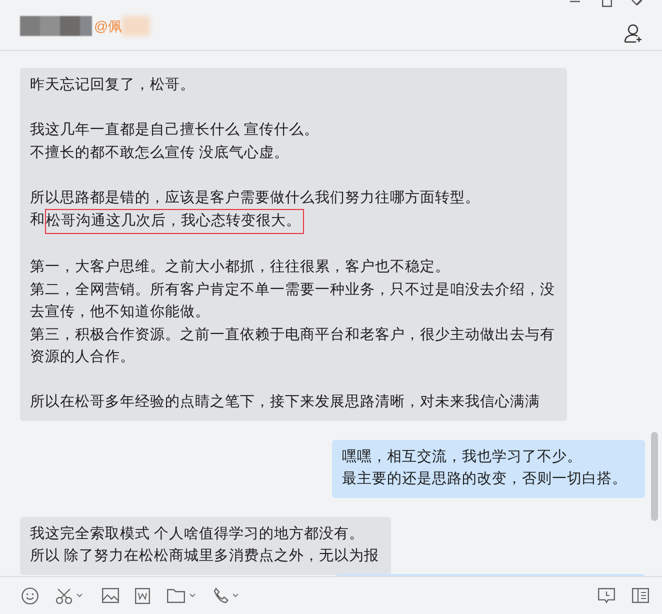 This screenshot has width=662, height=614. I want to click on message-text: 嘿嘿，相互交流，我也学习了不少。, so click(462, 457).